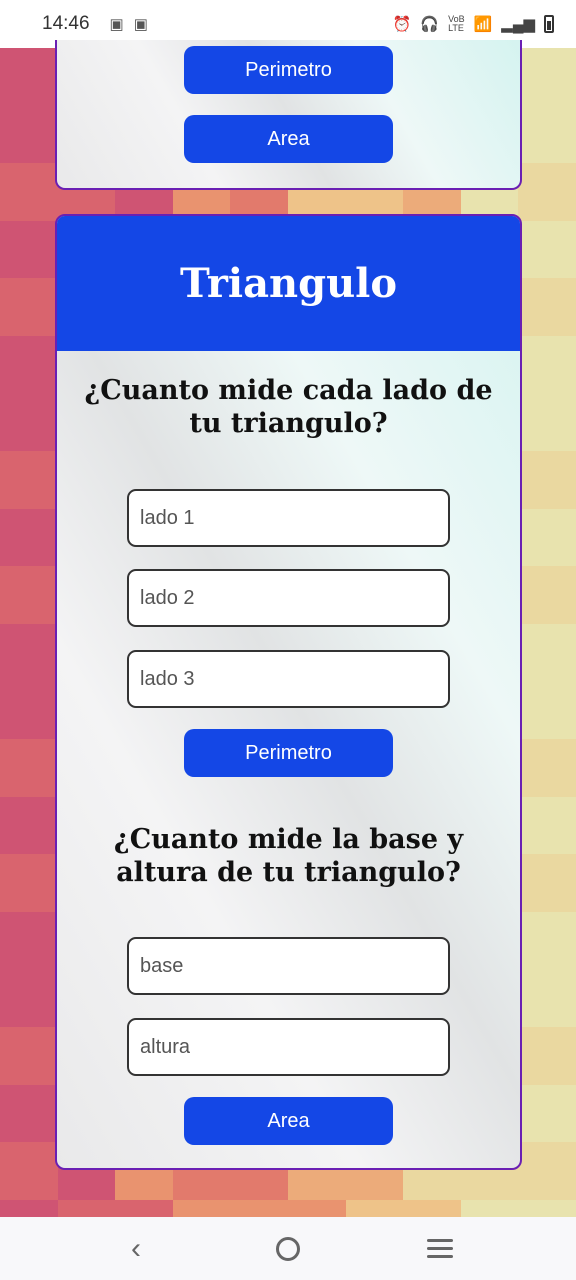 The width and height of the screenshot is (576, 1280). Describe the element at coordinates (549, 24) in the screenshot. I see `battery-icon` at that location.